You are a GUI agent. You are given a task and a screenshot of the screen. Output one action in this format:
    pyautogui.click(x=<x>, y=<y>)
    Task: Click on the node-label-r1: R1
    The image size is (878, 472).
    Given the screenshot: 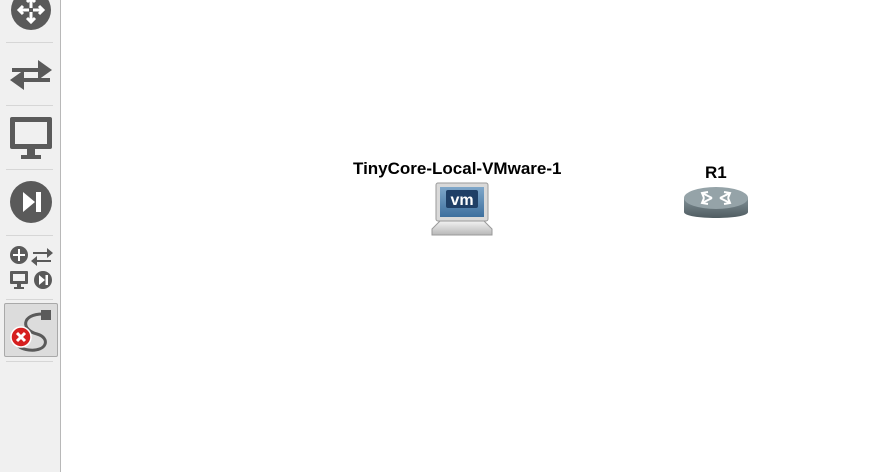 What is the action you would take?
    pyautogui.click(x=716, y=172)
    